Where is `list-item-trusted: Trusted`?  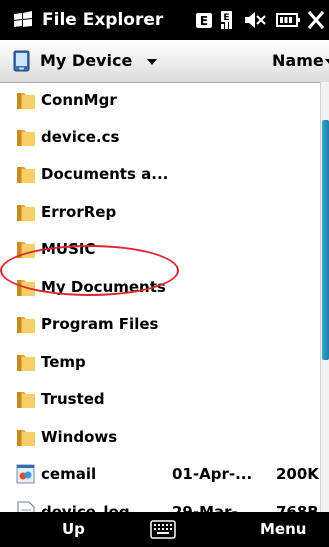
list-item-trusted: Trusted is located at coordinates (160, 399).